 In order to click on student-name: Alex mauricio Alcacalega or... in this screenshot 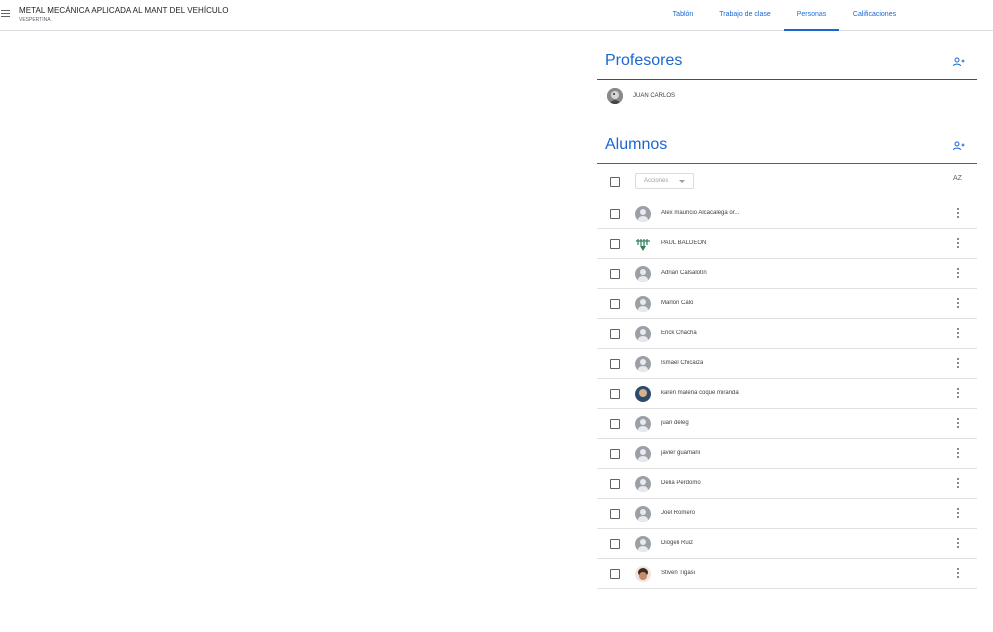, I will do `click(700, 213)`.